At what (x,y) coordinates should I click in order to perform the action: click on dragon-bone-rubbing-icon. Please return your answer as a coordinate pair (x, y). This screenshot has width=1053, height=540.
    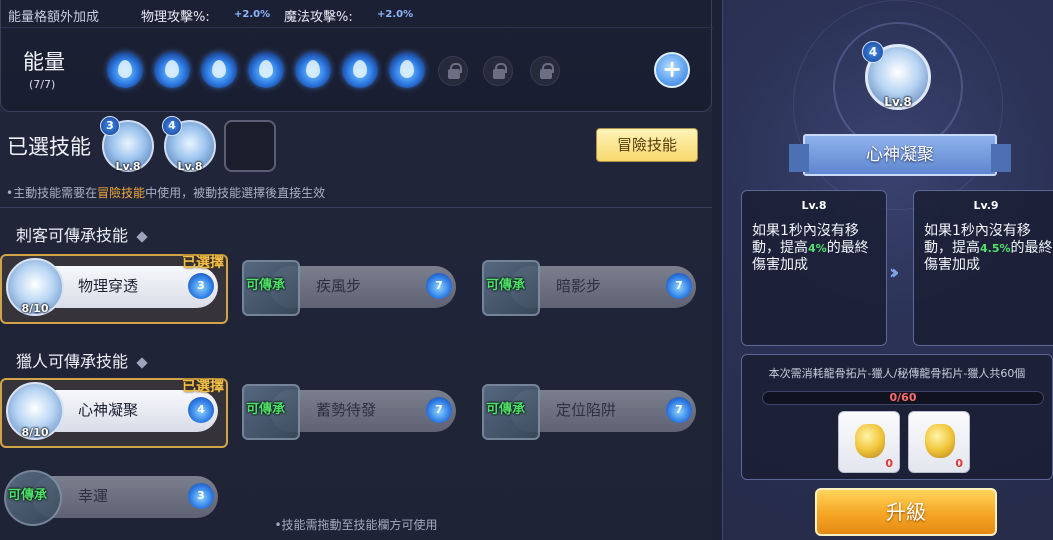
    Looking at the image, I should click on (870, 441).